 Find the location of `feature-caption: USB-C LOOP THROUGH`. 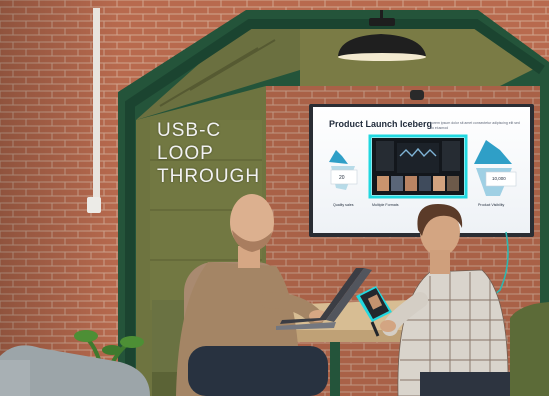

feature-caption: USB-C LOOP THROUGH is located at coordinates (209, 153).